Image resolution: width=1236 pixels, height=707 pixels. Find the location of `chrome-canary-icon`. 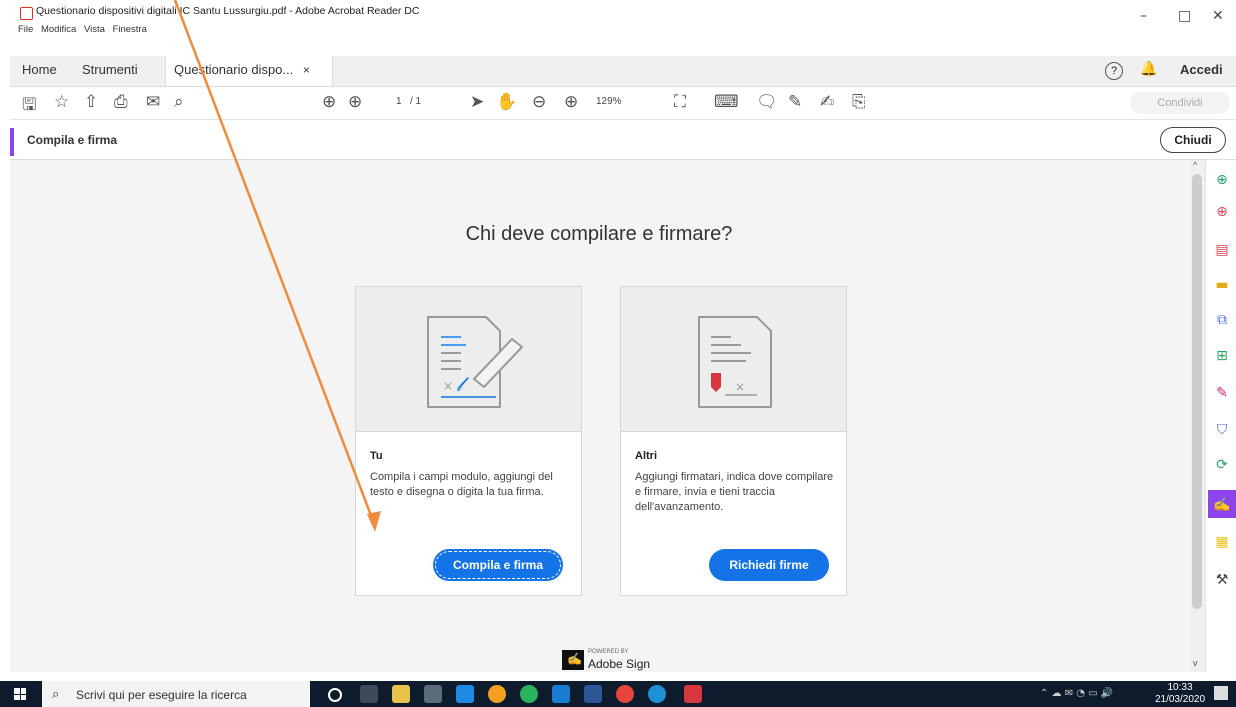

chrome-canary-icon is located at coordinates (497, 694).